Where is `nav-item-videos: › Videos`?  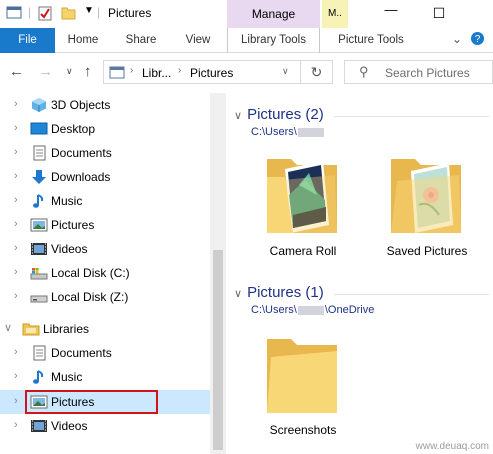 nav-item-videos: › Videos is located at coordinates (105, 249).